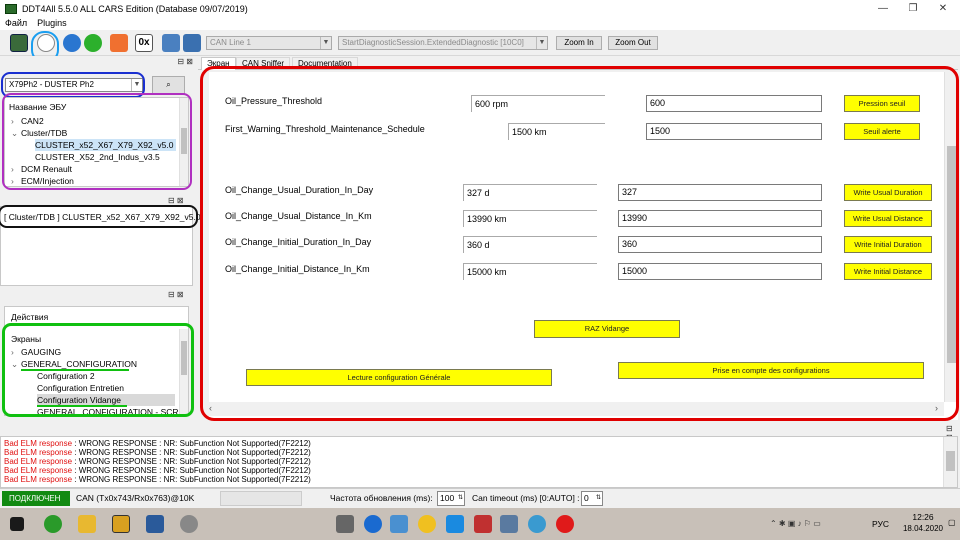  I want to click on timeout-spinbox: 0 ⇅, so click(592, 498).